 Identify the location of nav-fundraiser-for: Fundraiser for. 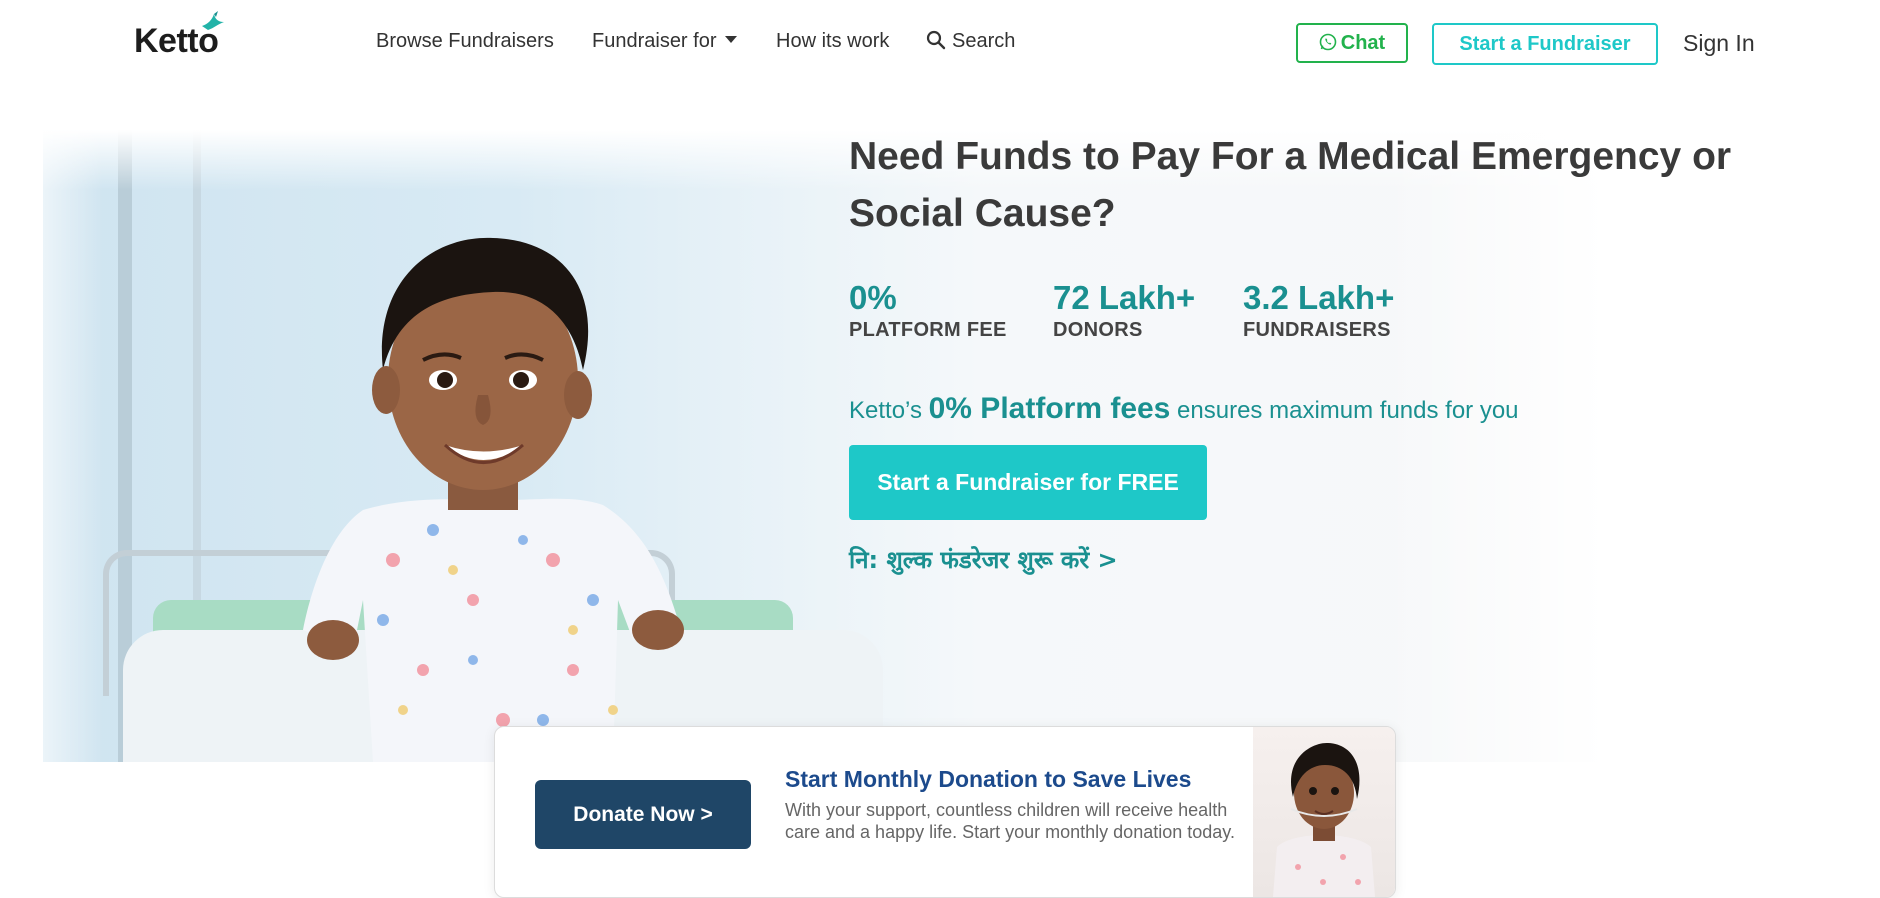
(664, 41).